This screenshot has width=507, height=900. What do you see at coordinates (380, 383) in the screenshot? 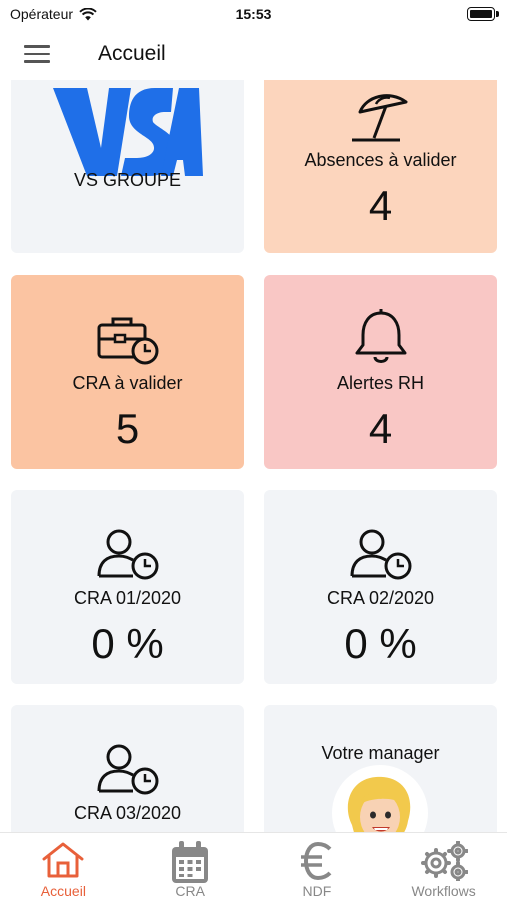
I see `hr-alerts-label: Alertes RH` at bounding box center [380, 383].